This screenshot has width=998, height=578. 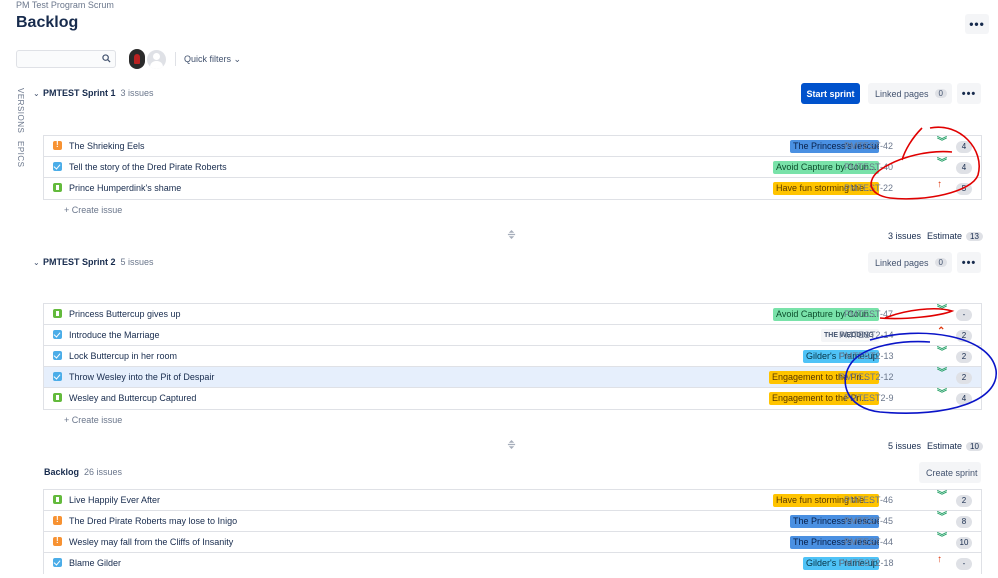 I want to click on issue-summary: Live Happily Ever After, so click(x=114, y=500).